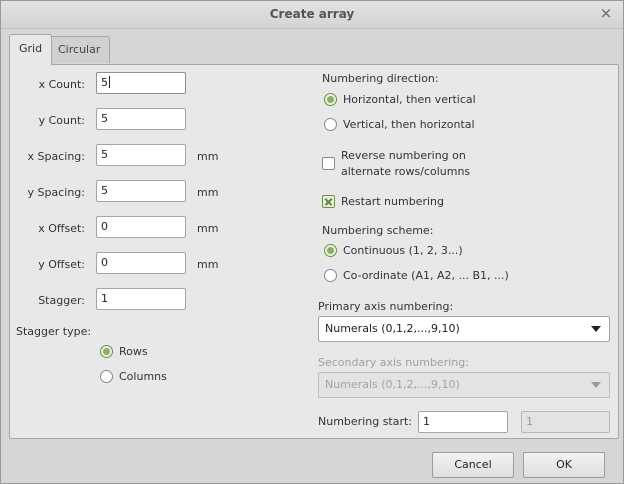  I want to click on x-spacing-unit: mm, so click(208, 156).